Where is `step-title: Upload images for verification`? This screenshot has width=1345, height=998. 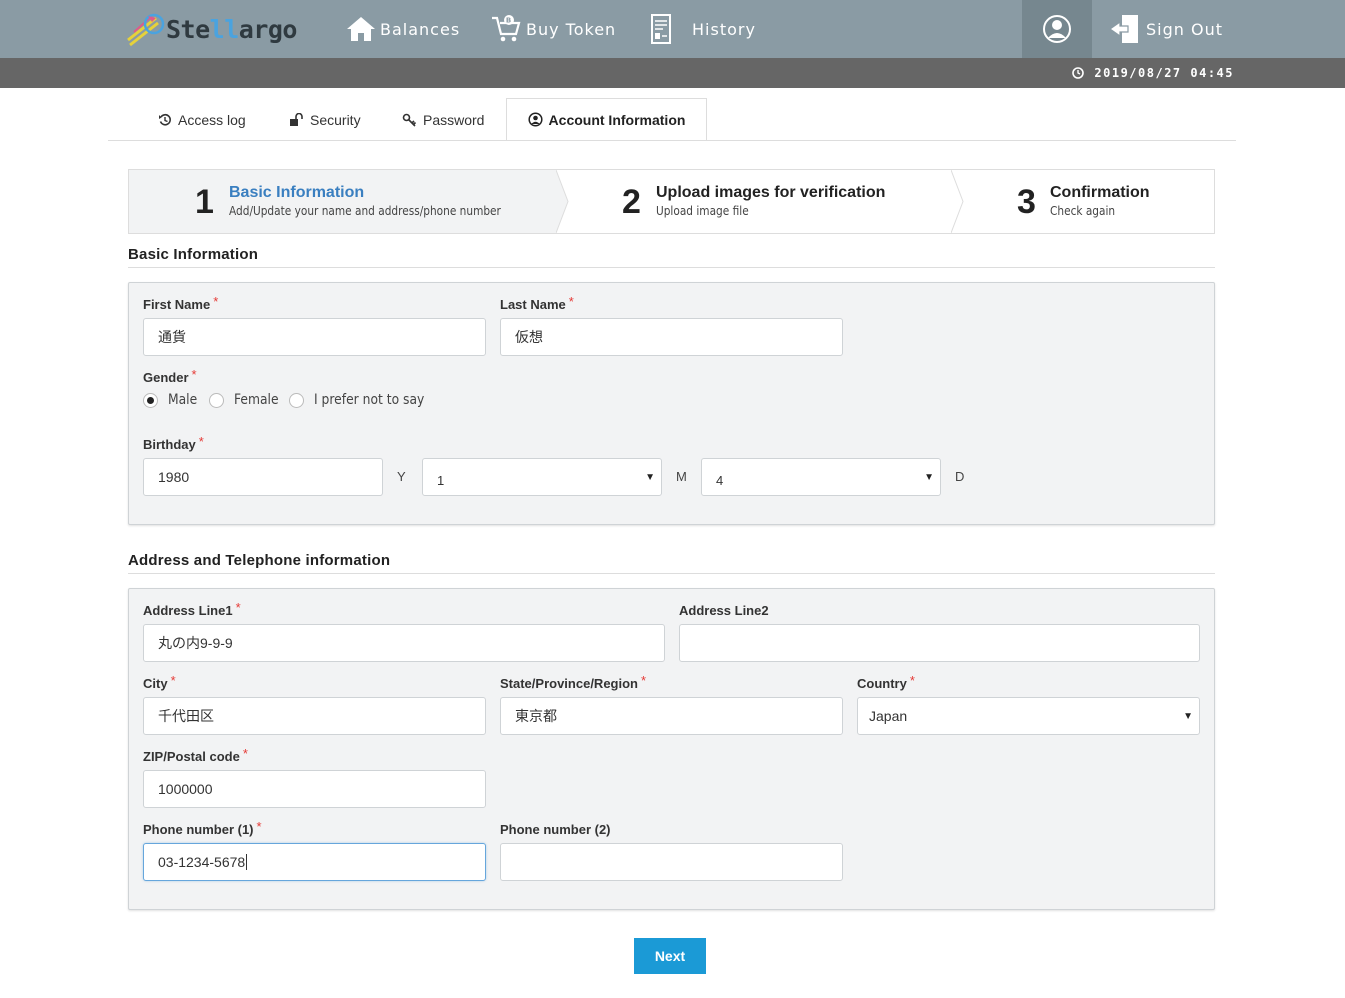
step-title: Upload images for verification is located at coordinates (771, 192).